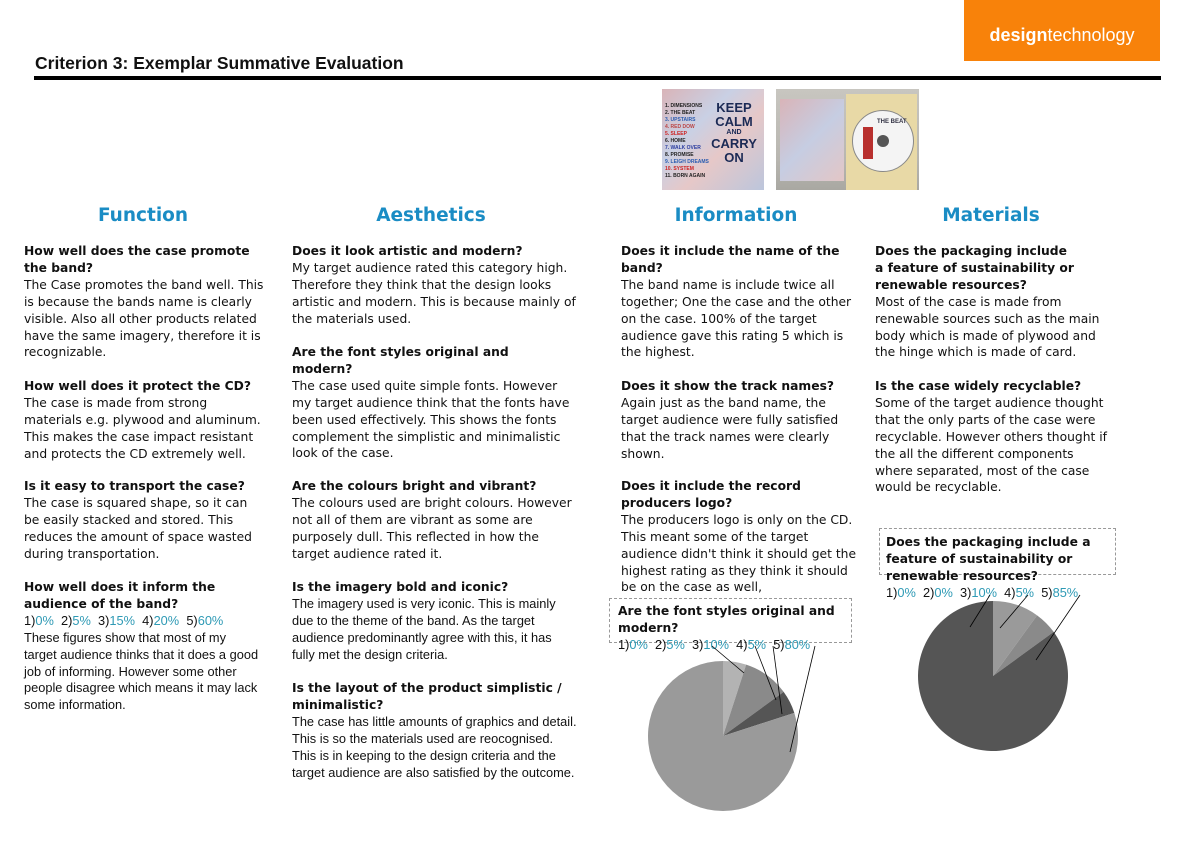 The image size is (1191, 842). I want to click on leader-line, so click(802, 699).